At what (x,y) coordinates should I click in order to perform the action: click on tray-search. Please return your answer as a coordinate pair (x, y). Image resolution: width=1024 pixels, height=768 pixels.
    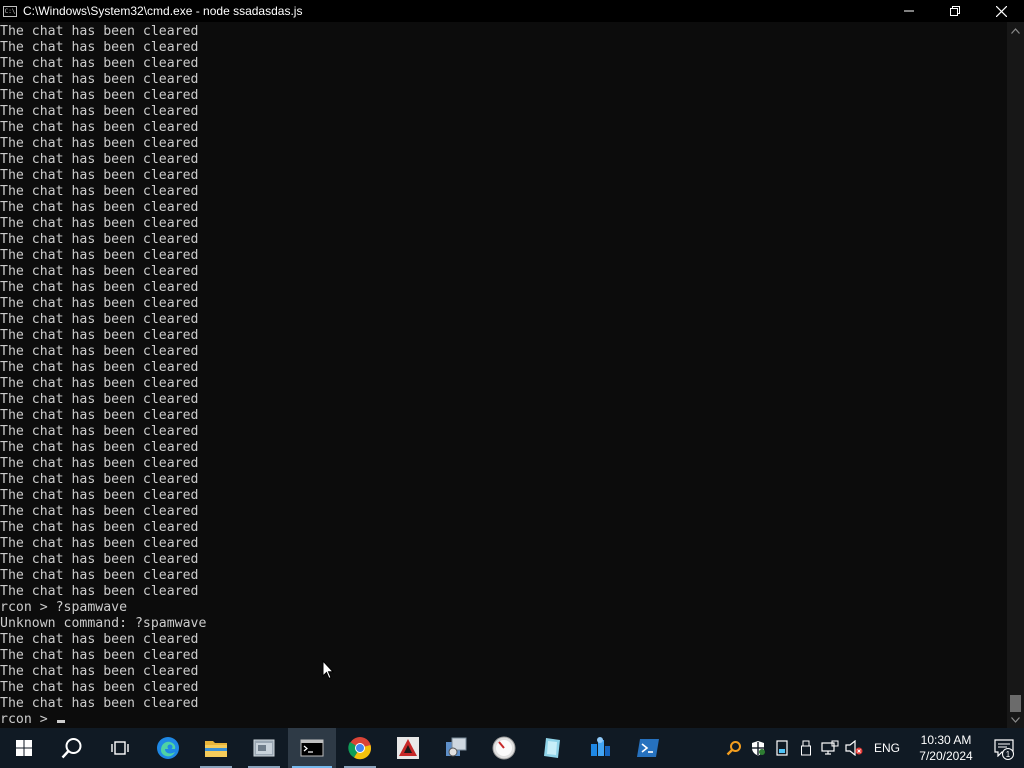
    Looking at the image, I should click on (734, 748).